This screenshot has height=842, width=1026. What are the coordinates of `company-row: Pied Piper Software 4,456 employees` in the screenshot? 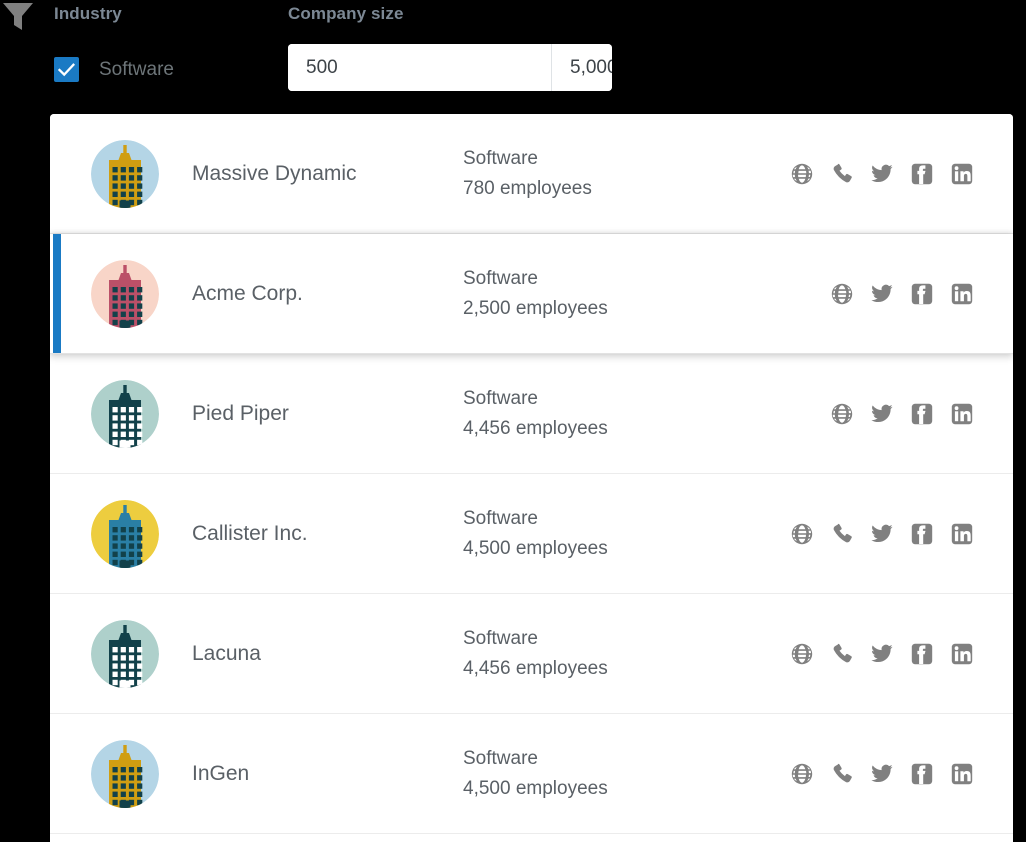 It's located at (531, 414).